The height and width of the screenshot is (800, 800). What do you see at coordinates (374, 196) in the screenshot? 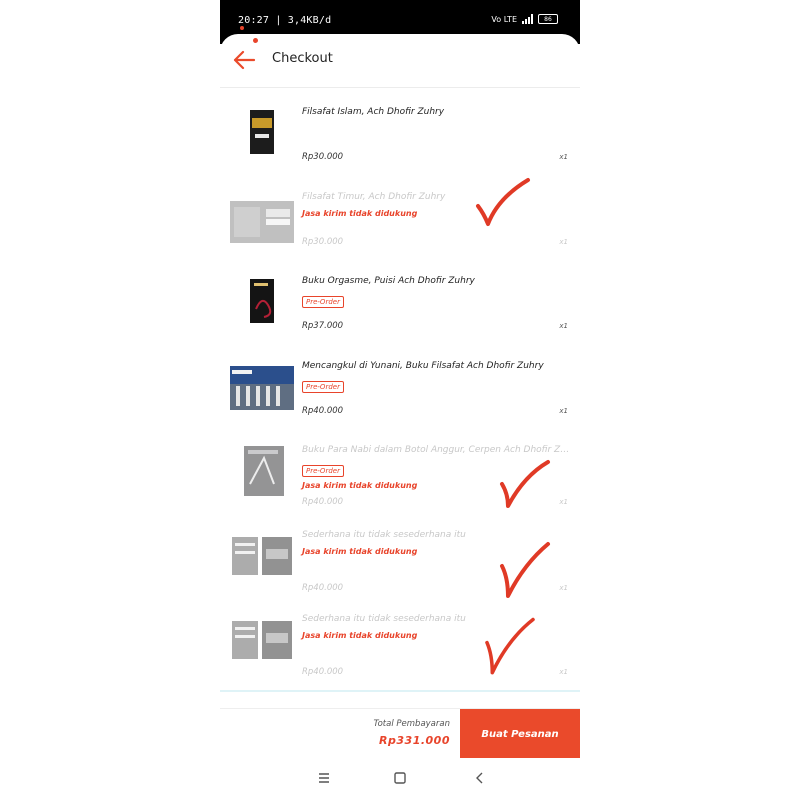
I see `product-name: Filsafat Timur, Ach Dhofir Zuhry` at bounding box center [374, 196].